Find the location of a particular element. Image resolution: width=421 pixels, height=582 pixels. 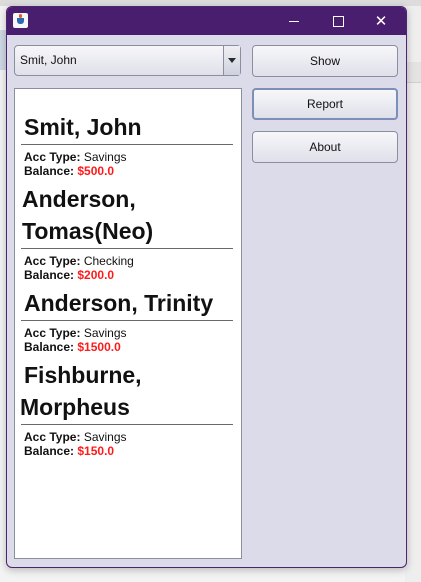

maximize-button is located at coordinates (337, 21).